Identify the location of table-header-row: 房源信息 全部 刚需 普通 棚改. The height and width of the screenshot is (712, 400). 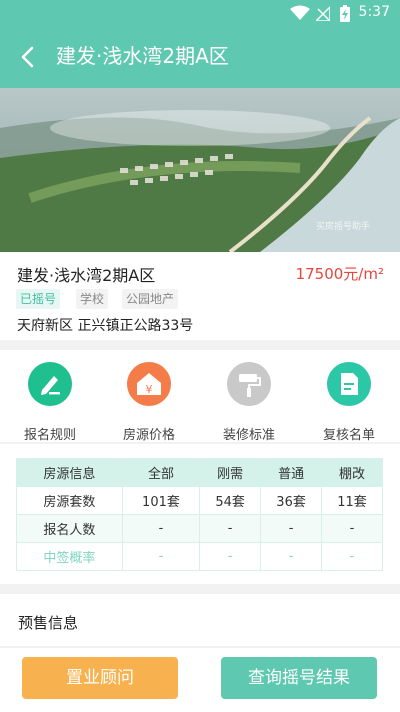
(199, 472).